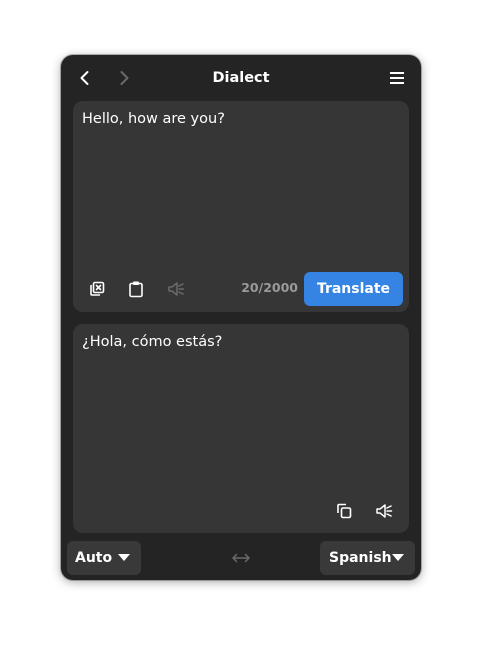  I want to click on source-speak-button, so click(176, 289).